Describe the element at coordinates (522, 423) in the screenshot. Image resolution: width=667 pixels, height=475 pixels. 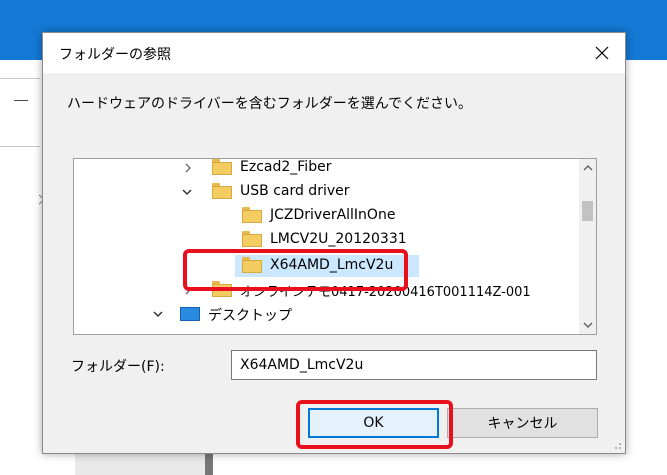
I see `cancel-button: キャンセル` at that location.